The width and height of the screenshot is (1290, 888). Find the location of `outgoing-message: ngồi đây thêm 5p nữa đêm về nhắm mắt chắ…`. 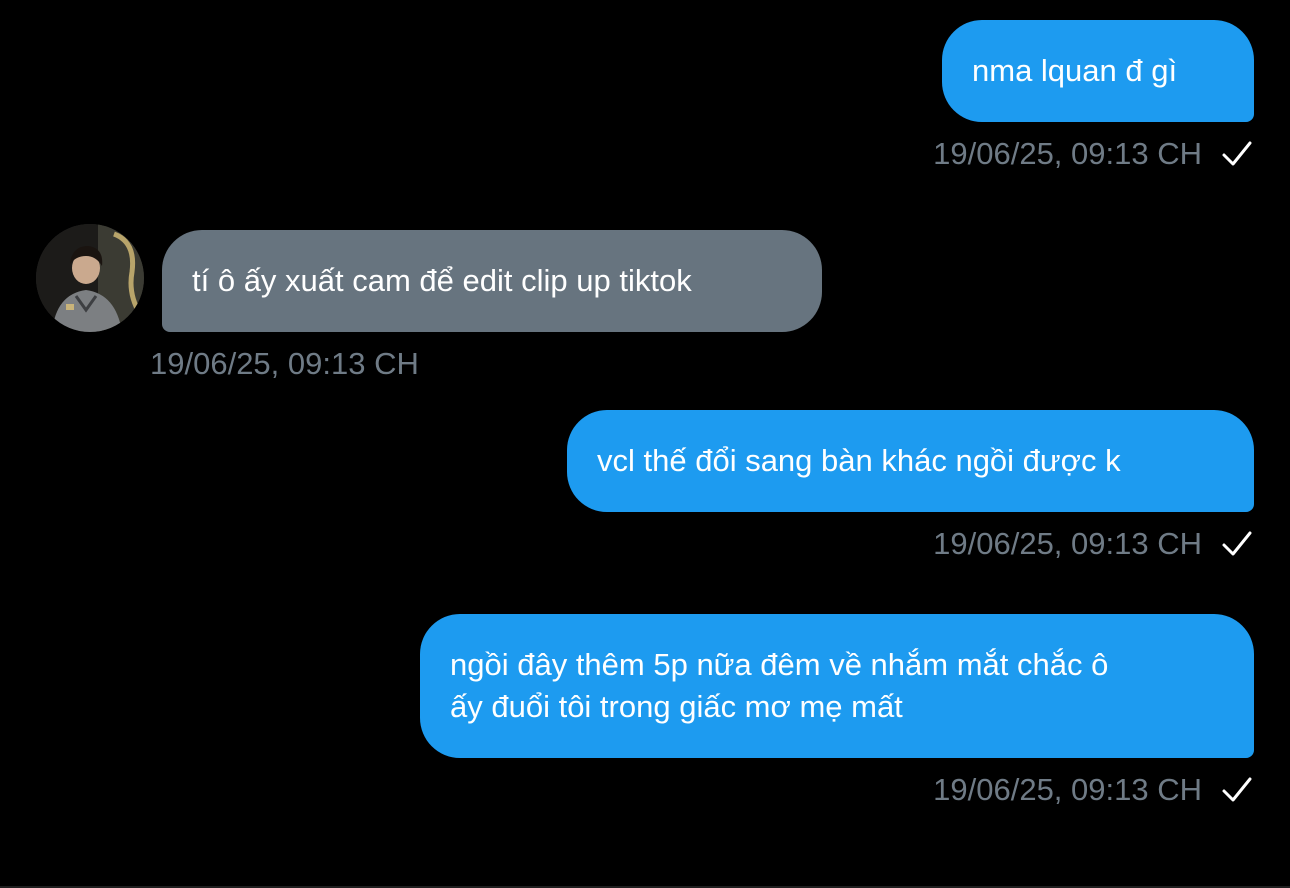

outgoing-message: ngồi đây thêm 5p nữa đêm về nhắm mắt chắ… is located at coordinates (837, 686).